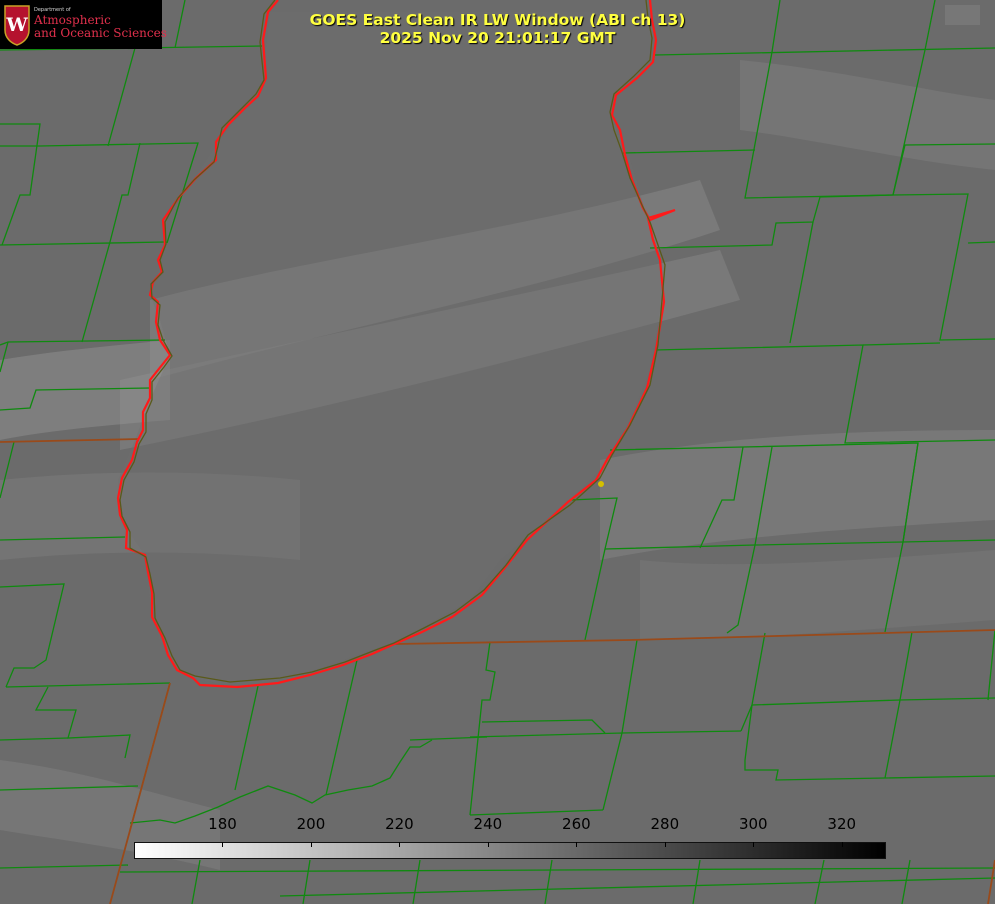  What do you see at coordinates (488, 824) in the screenshot?
I see `colorbar-tick-label: 240` at bounding box center [488, 824].